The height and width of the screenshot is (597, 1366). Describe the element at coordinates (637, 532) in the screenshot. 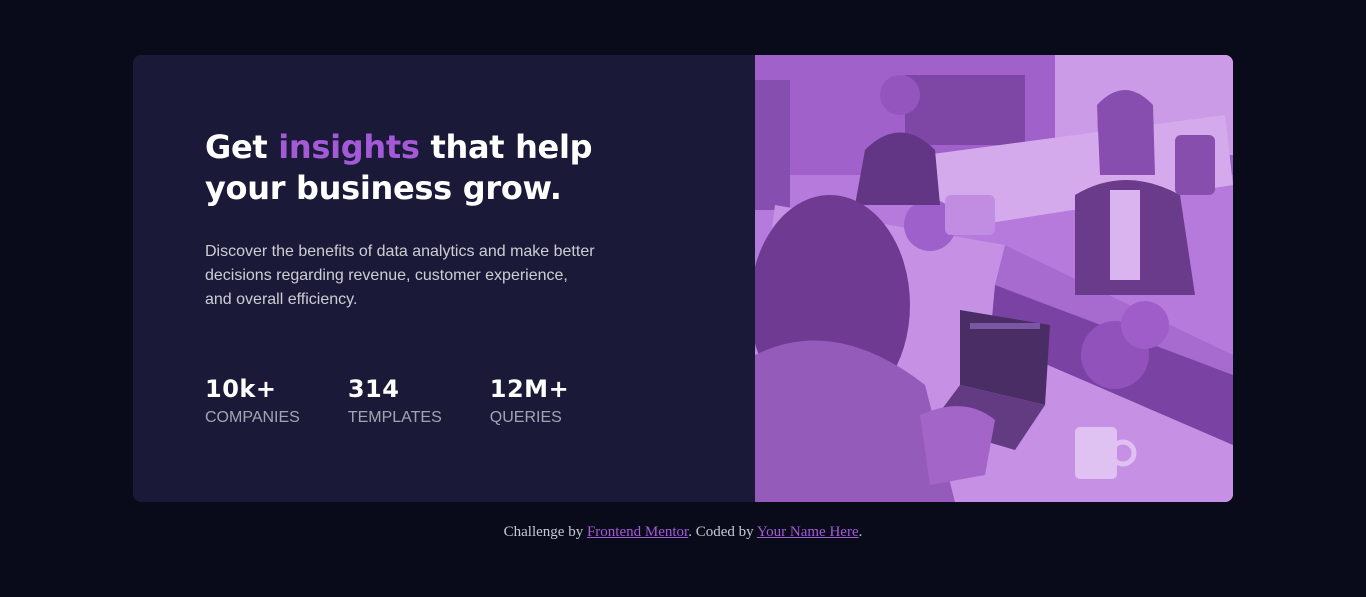

I see `frontend-mentor-link: Frontend Mentor` at that location.